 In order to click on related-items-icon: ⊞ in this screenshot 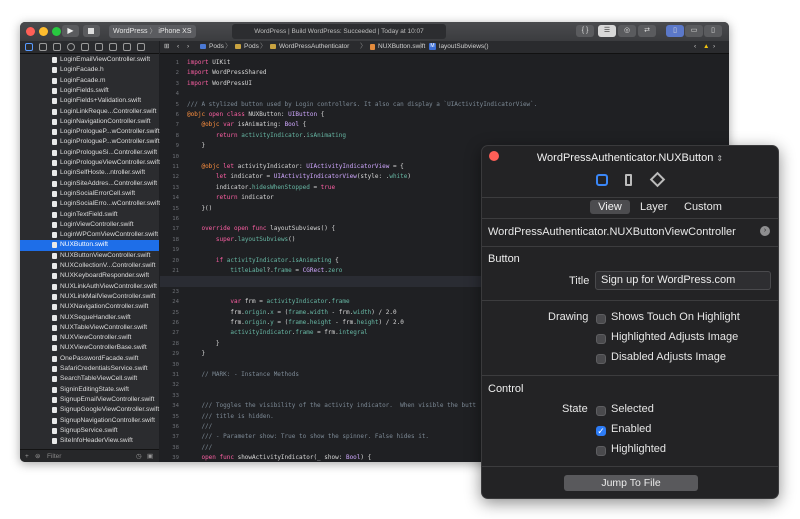, I will do `click(166, 47)`.